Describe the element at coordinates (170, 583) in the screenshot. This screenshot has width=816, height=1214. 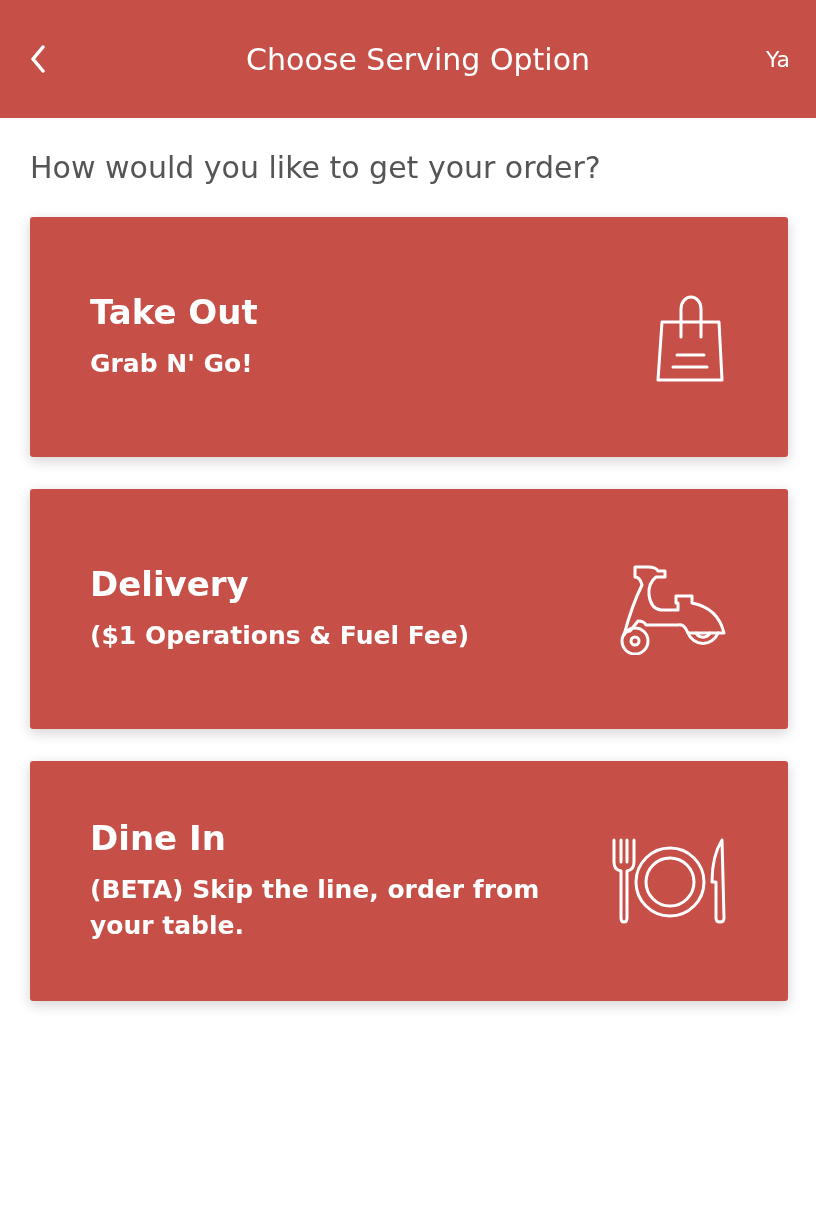
I see `option-title: Delivery` at that location.